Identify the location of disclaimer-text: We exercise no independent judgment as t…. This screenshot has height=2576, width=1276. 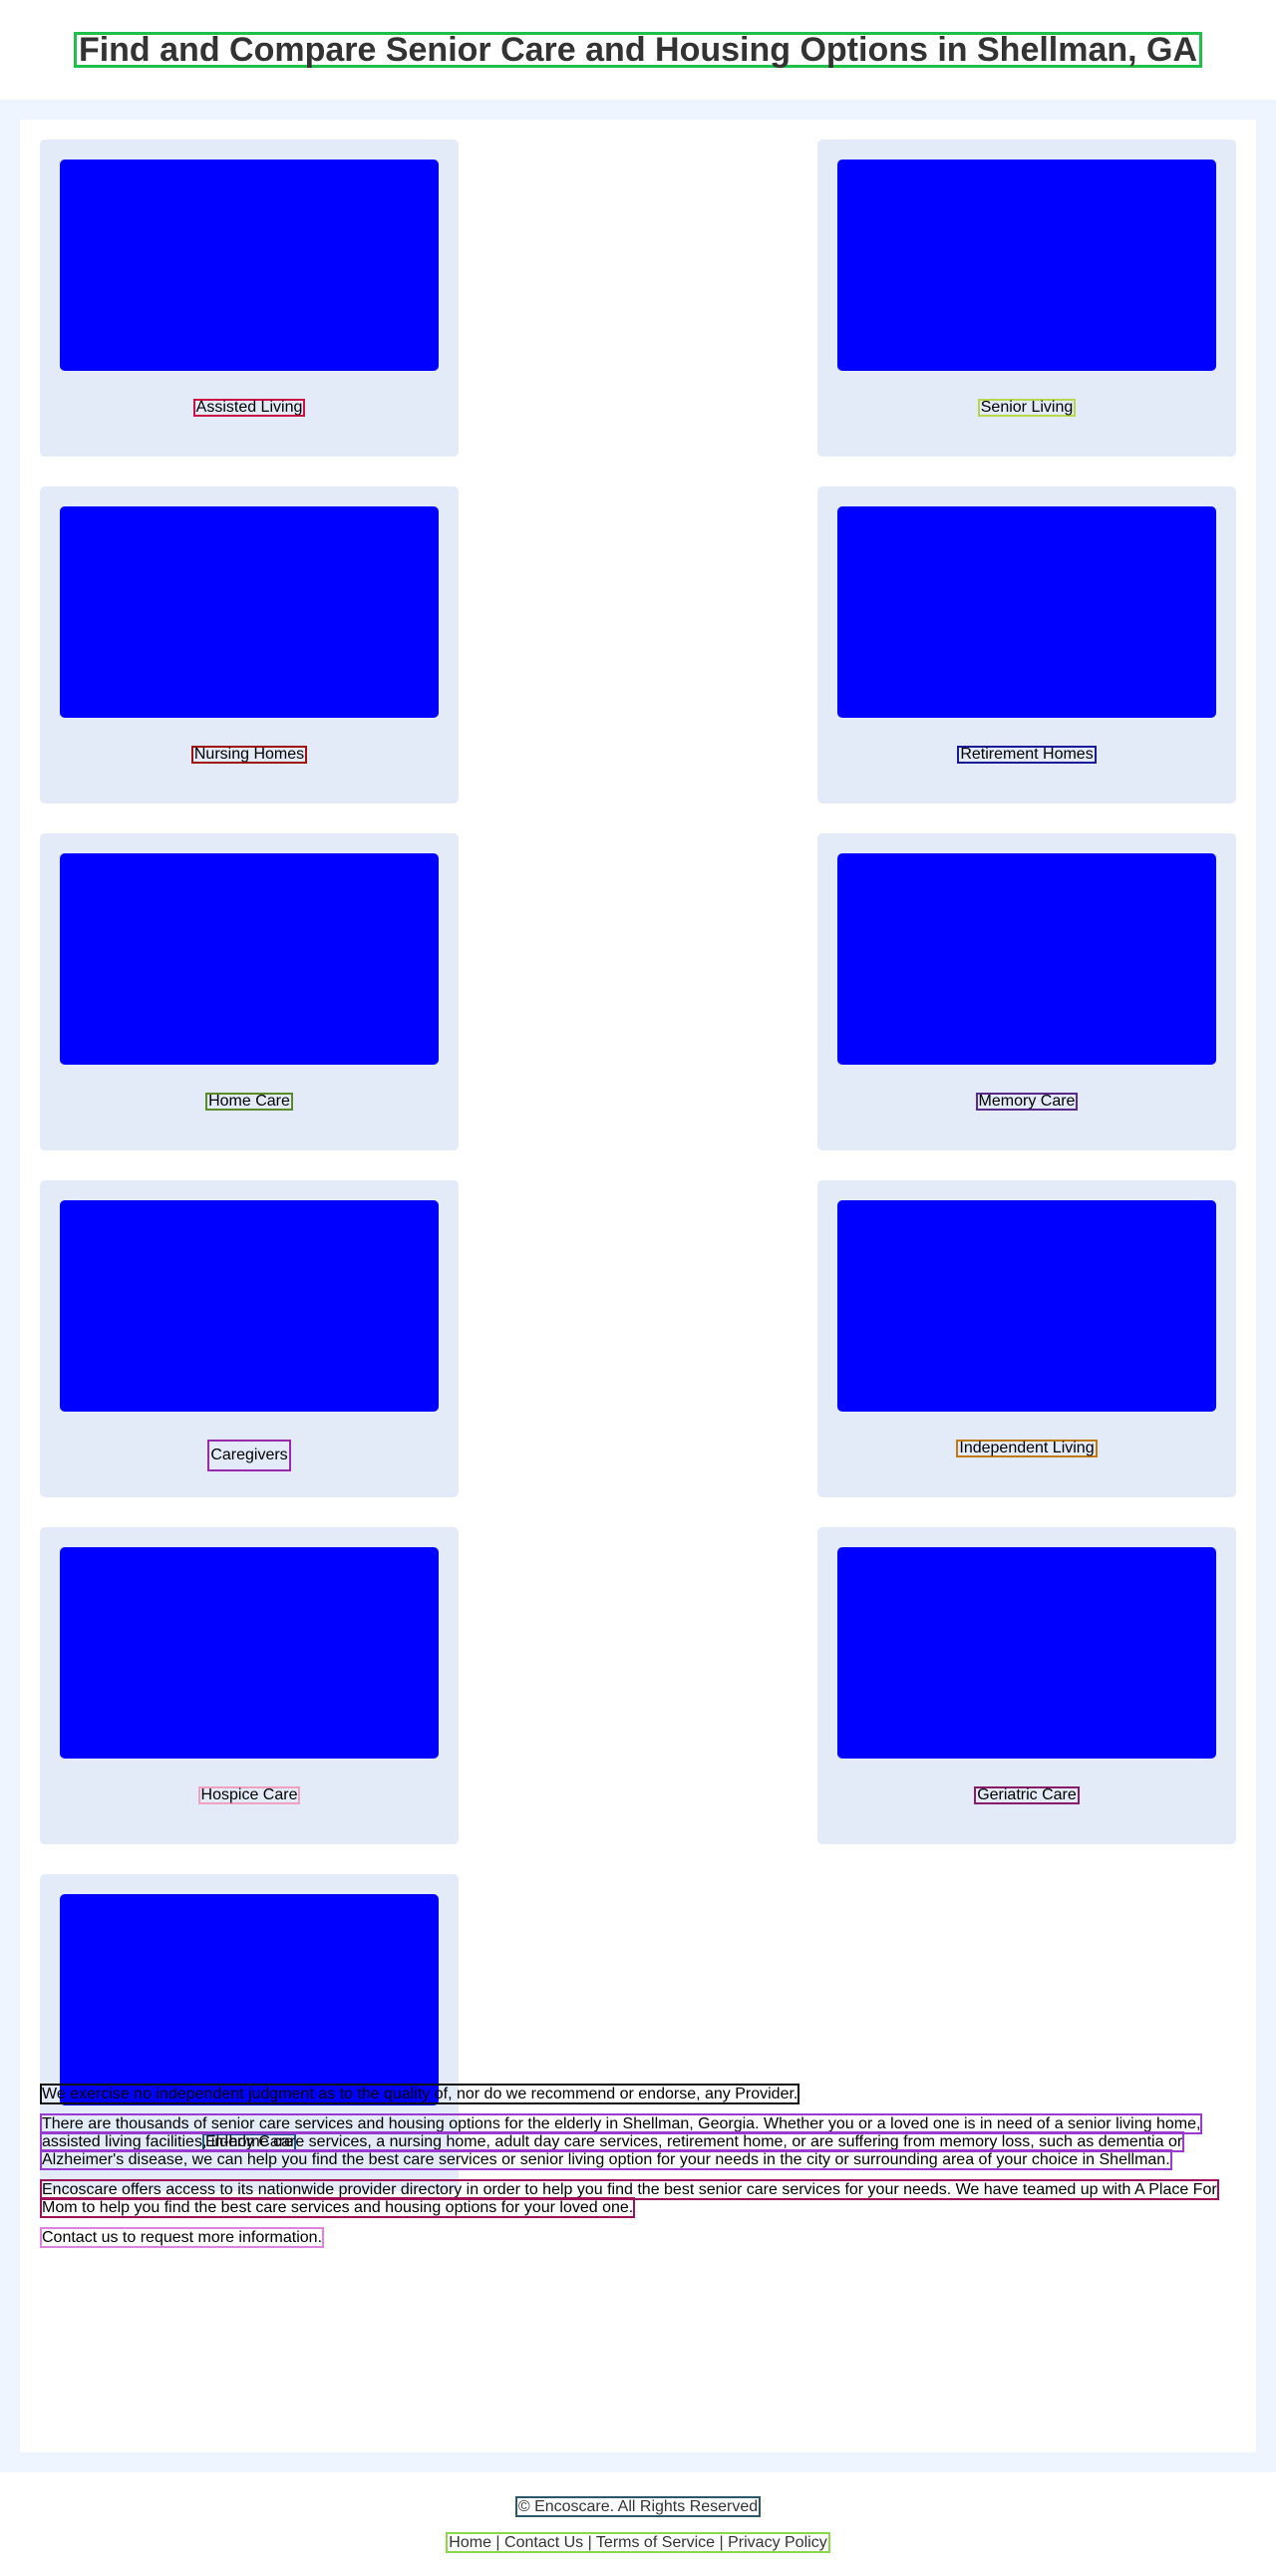
(420, 2094).